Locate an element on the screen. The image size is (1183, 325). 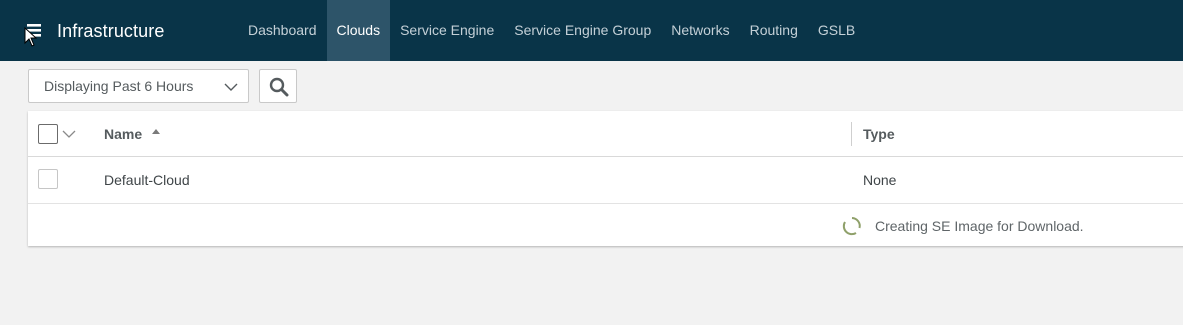
cloud-name-cell: Default-Cloud is located at coordinates (147, 180).